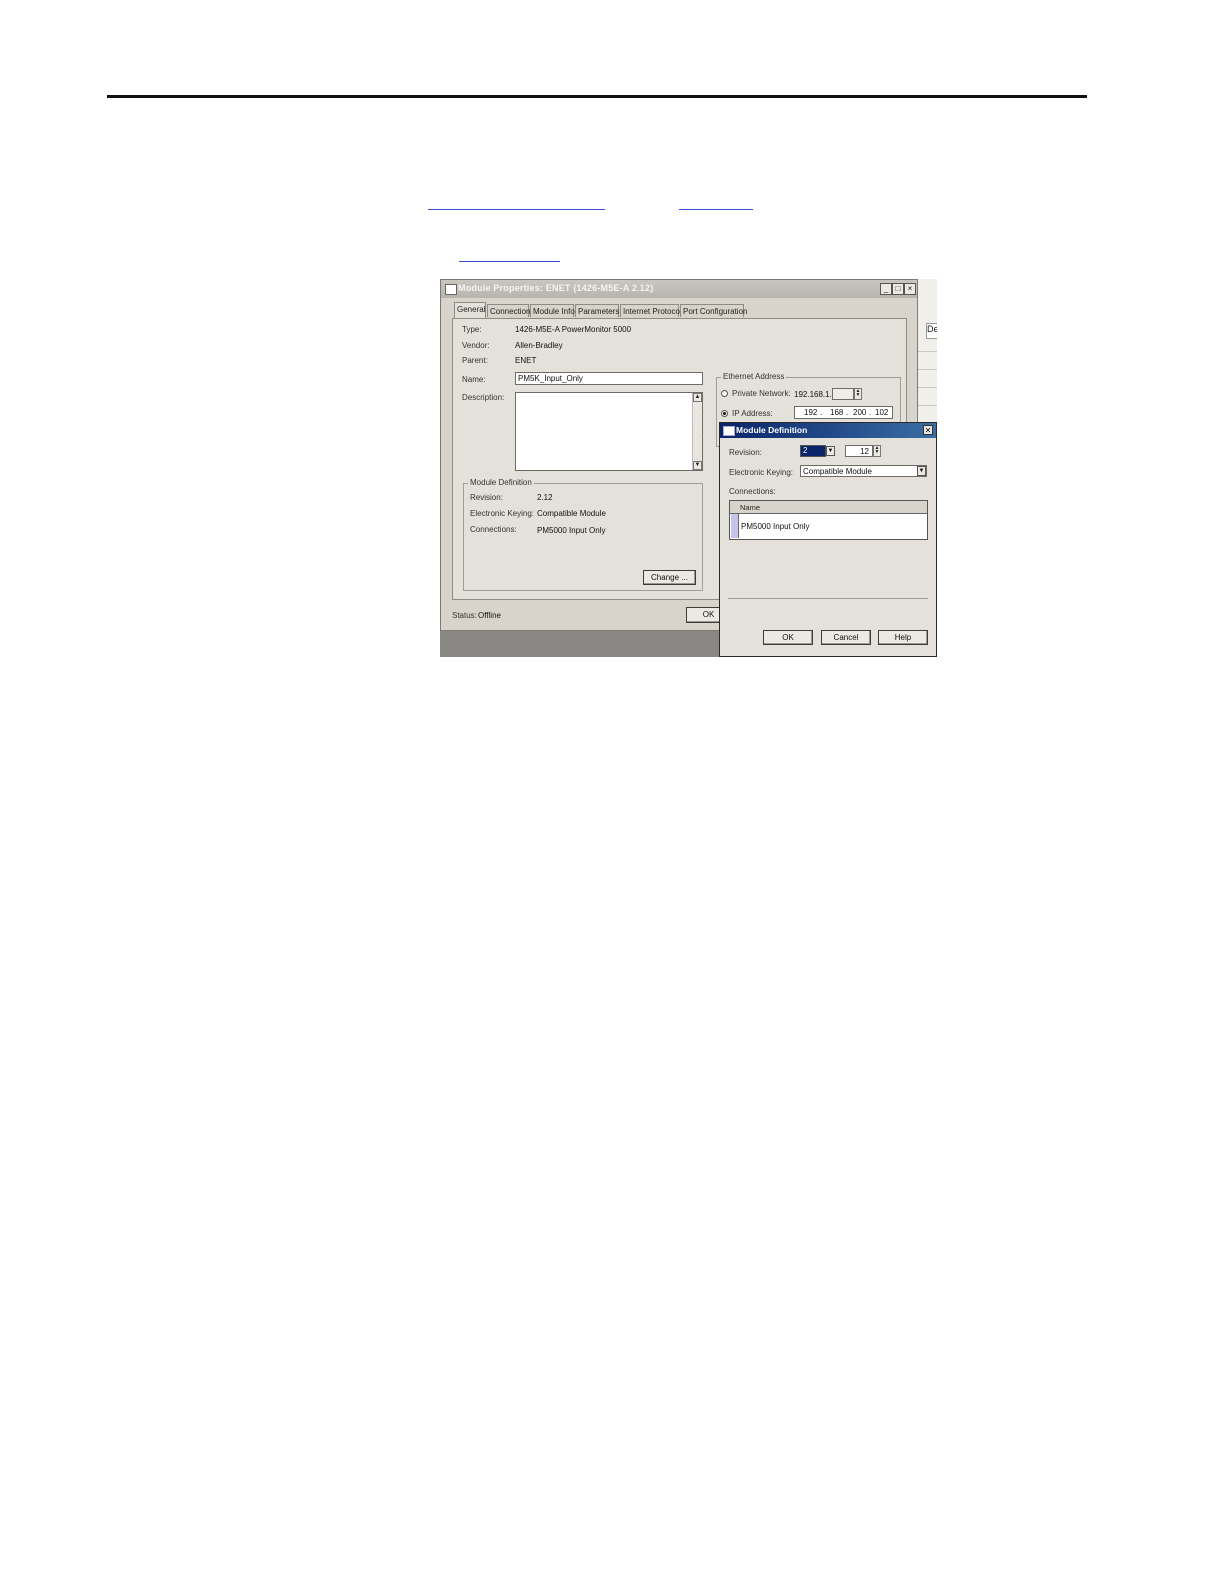 This screenshot has height=1584, width=1224. I want to click on dialog-revision-label: Revision:, so click(745, 452).